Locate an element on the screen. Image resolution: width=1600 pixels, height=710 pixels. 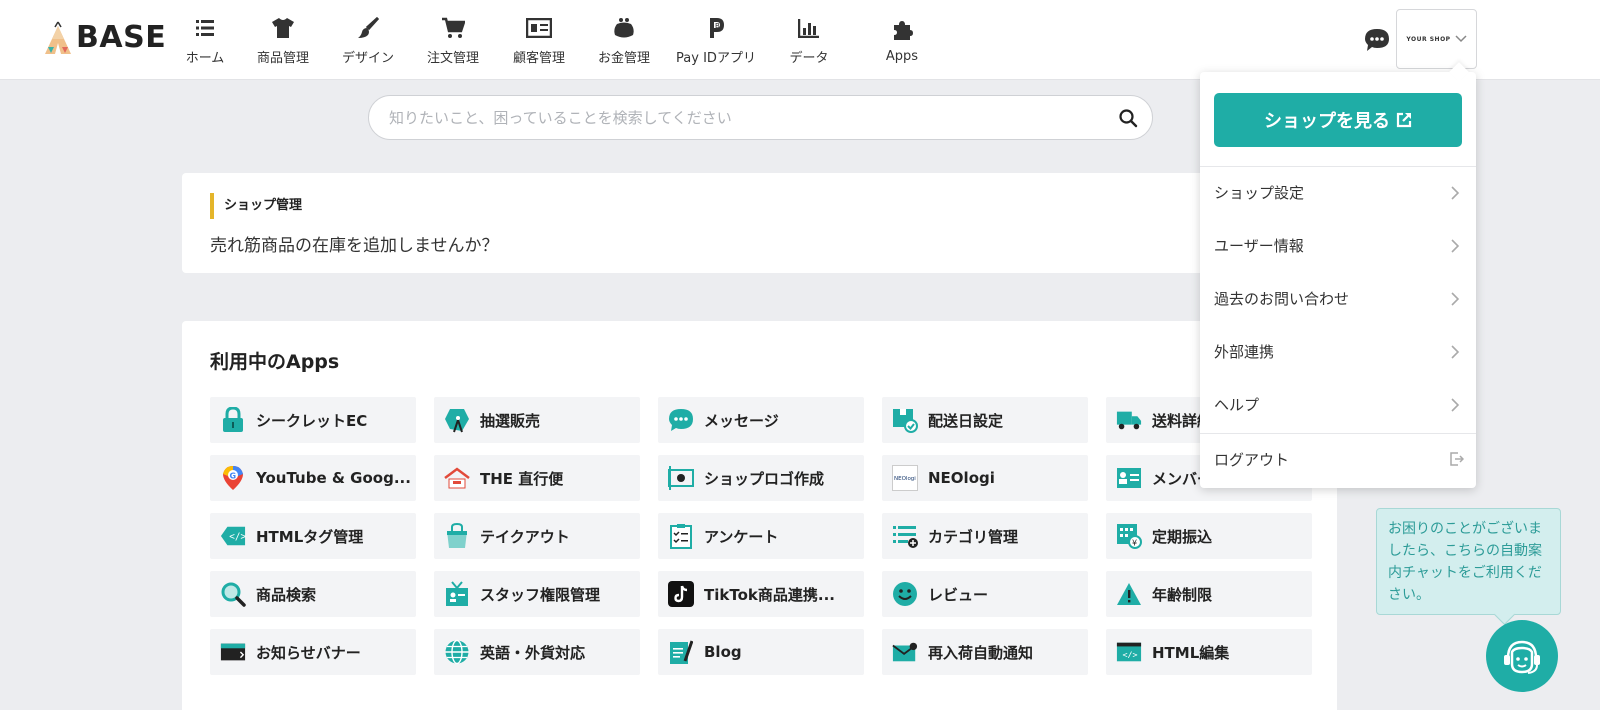
menu-item-help: ヘルプ is located at coordinates (1338, 404).